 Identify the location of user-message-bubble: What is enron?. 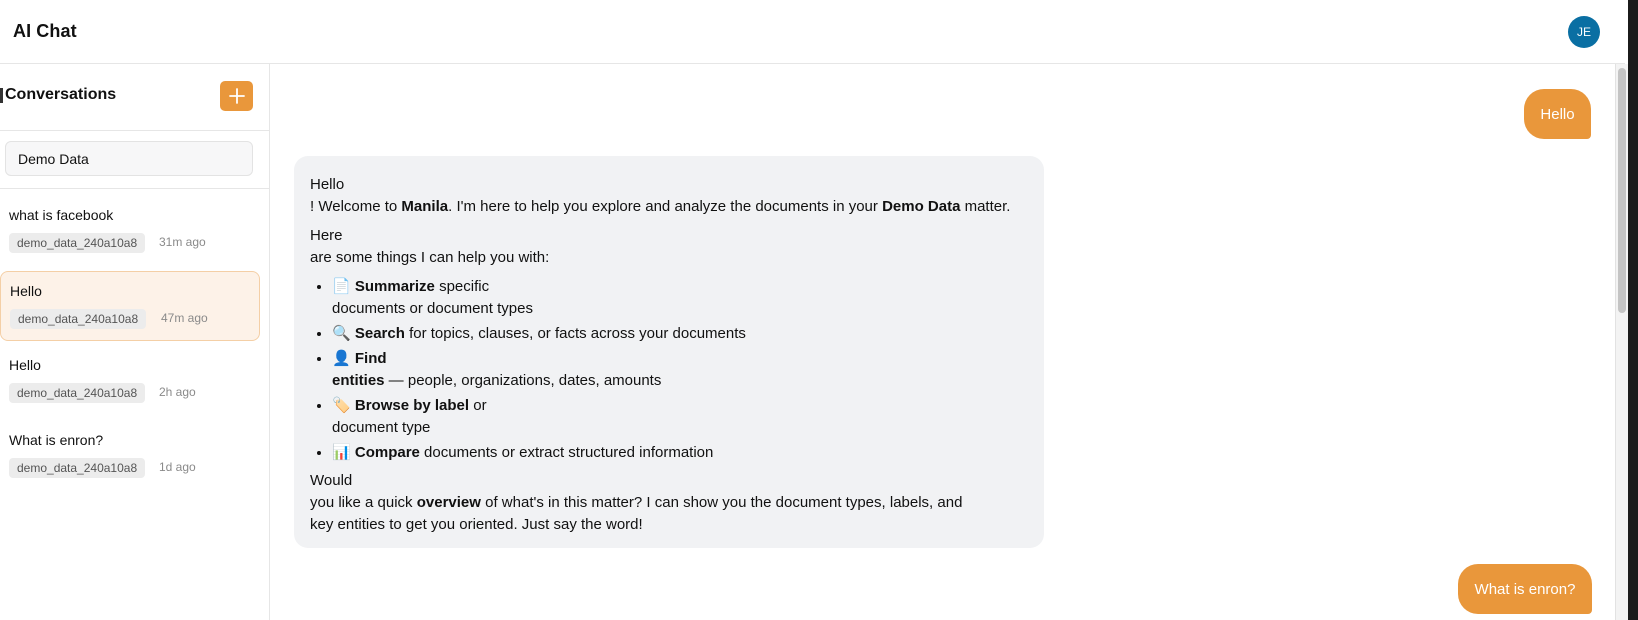
(1525, 589).